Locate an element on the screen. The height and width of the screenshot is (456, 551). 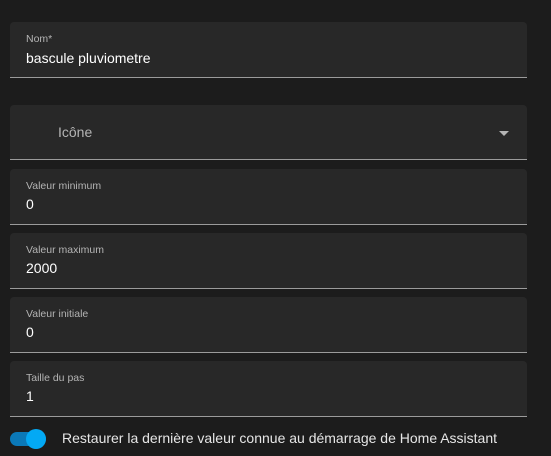
initial-value-label: Valeur initiale is located at coordinates (57, 314).